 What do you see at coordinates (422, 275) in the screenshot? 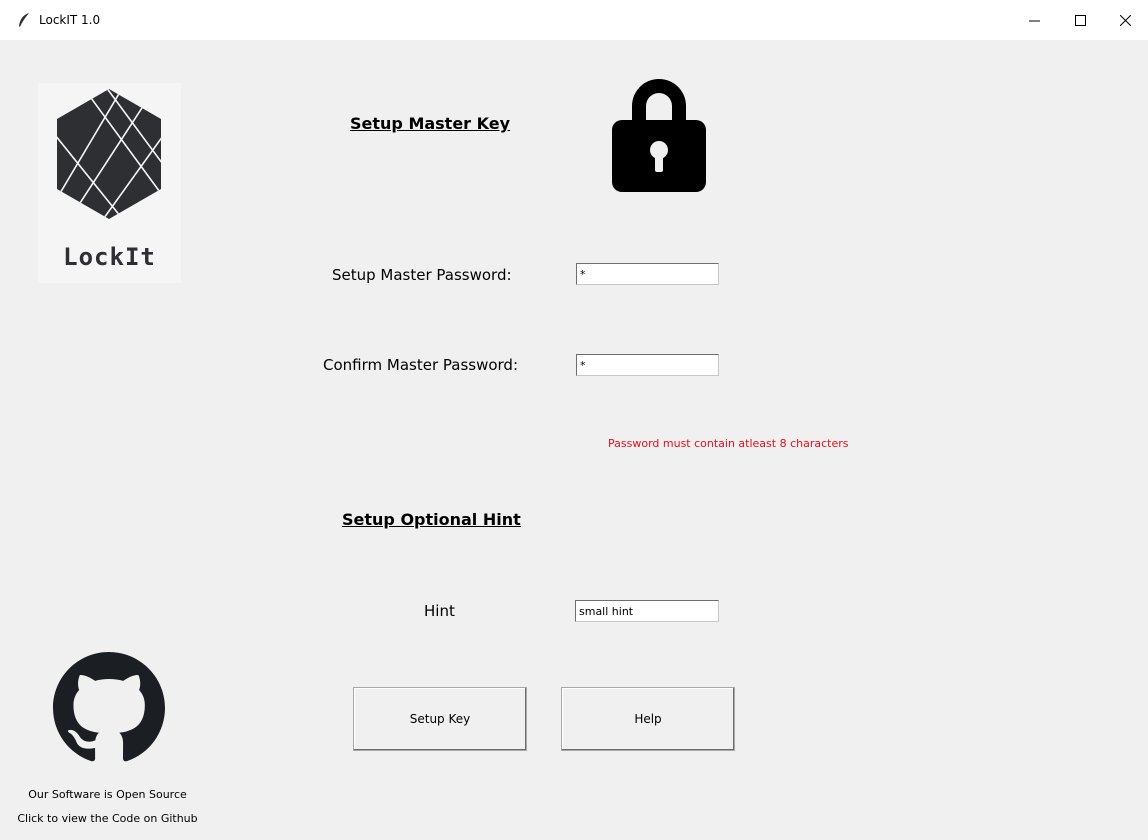
I see `setup-master-password-label: Setup Master Password:` at bounding box center [422, 275].